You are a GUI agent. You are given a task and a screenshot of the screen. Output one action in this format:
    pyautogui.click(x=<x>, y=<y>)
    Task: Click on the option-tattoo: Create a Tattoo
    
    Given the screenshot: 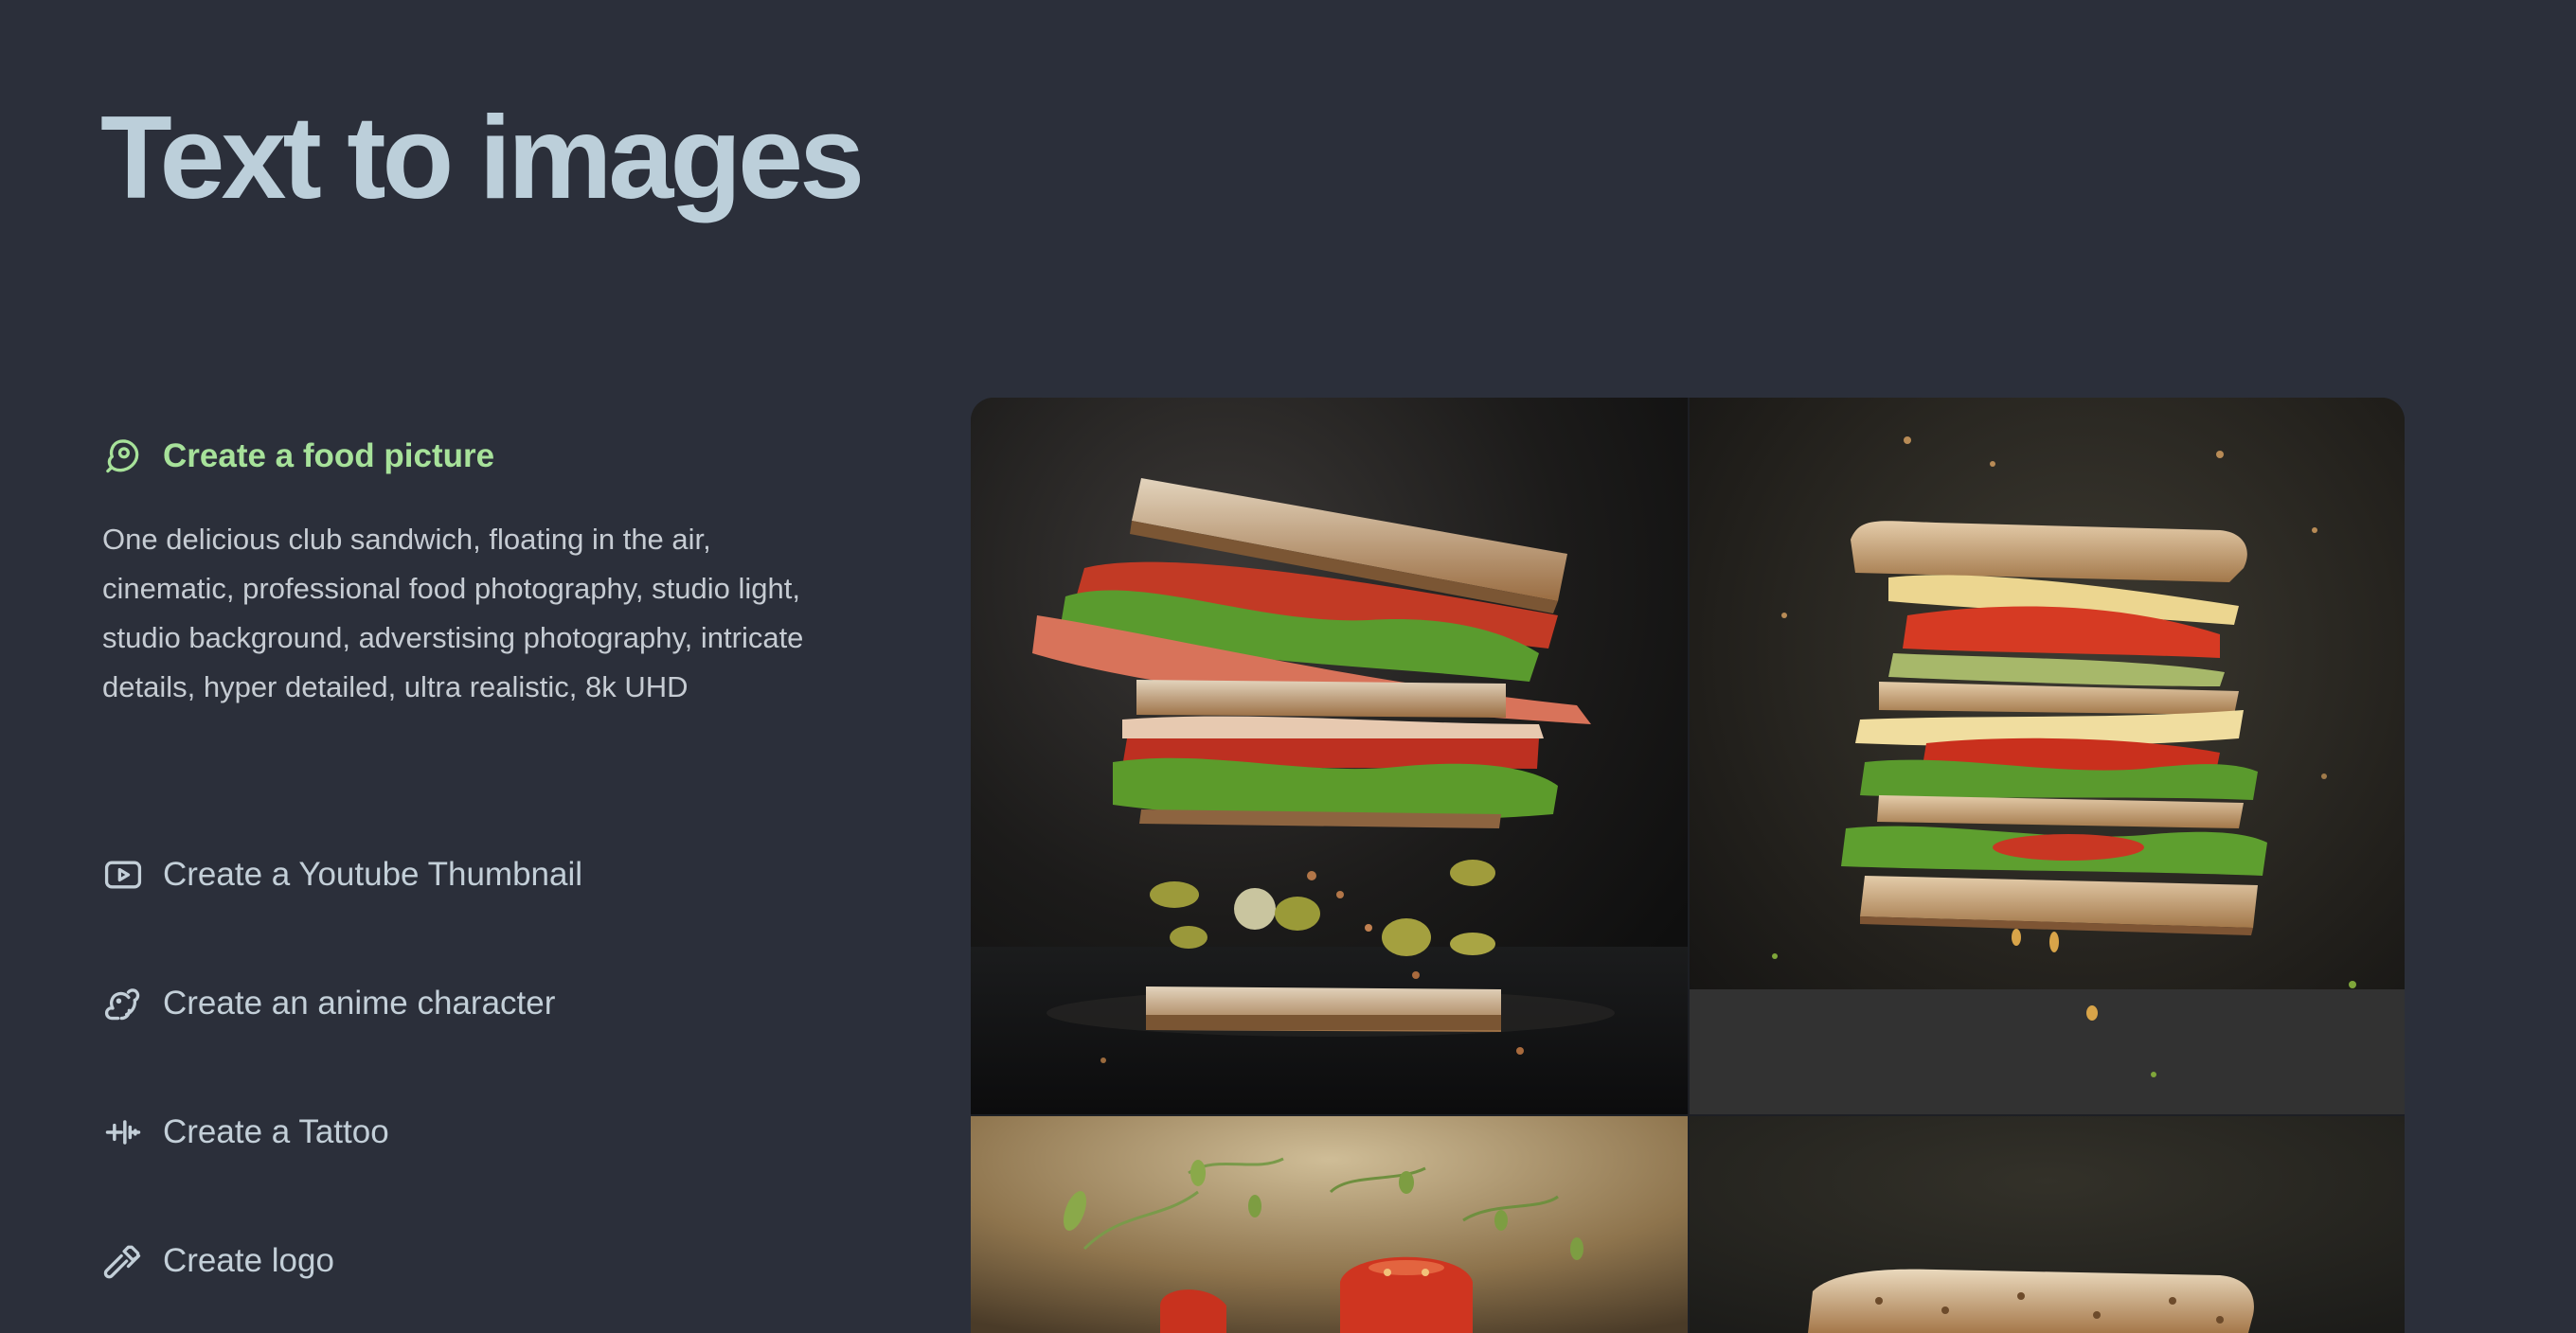 What is the action you would take?
    pyautogui.click(x=245, y=1132)
    